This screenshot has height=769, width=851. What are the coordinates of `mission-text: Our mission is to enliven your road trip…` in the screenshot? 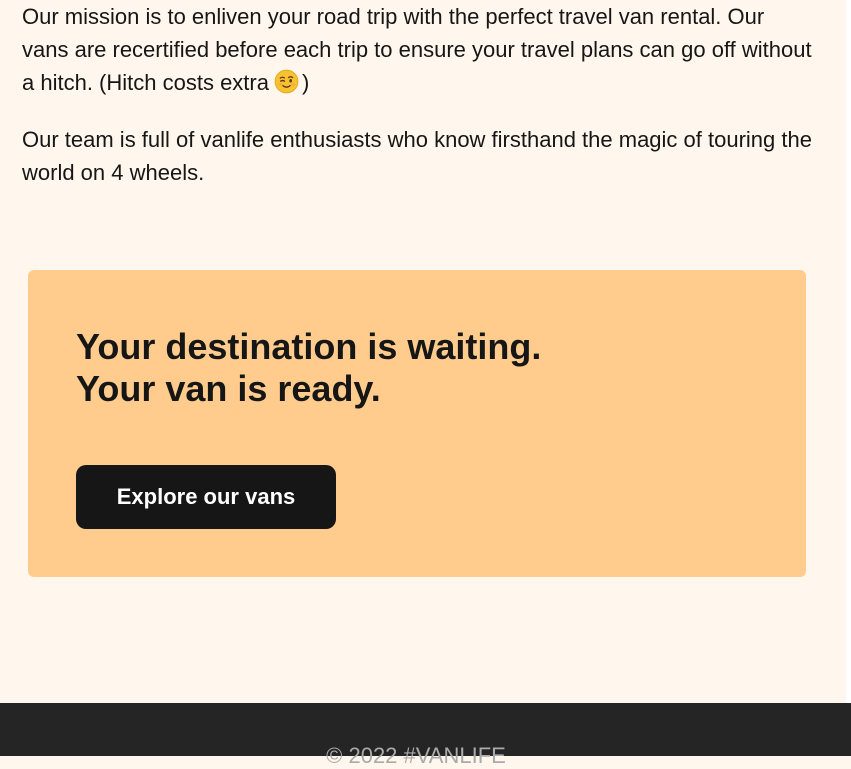 It's located at (417, 49).